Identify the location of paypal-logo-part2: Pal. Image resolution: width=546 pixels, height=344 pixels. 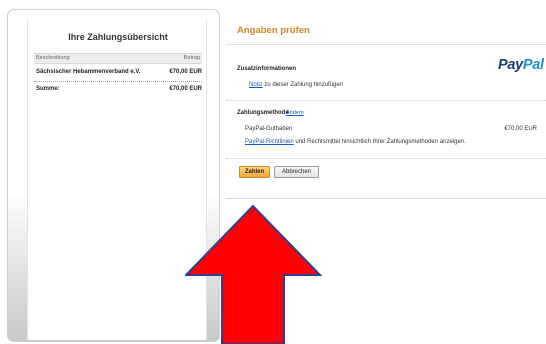
(533, 65).